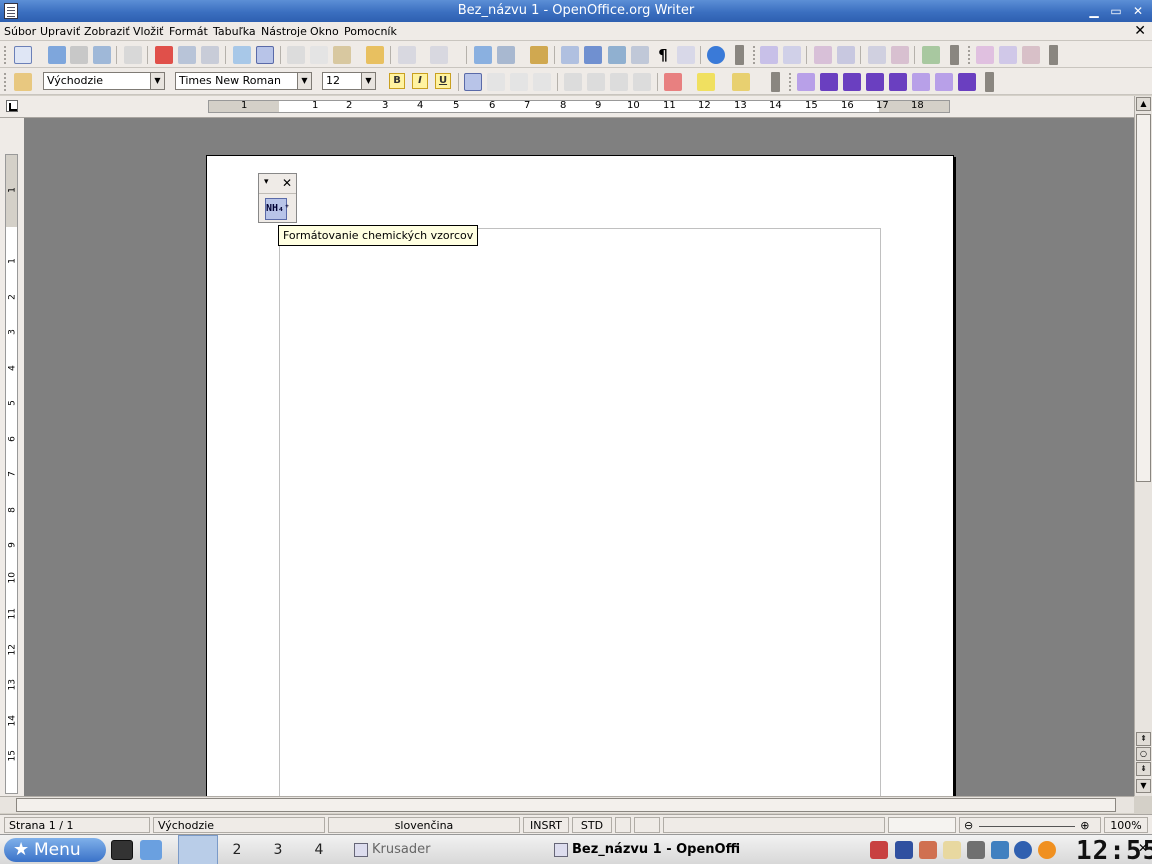 The height and width of the screenshot is (864, 1152). I want to click on align-left-icon, so click(473, 82).